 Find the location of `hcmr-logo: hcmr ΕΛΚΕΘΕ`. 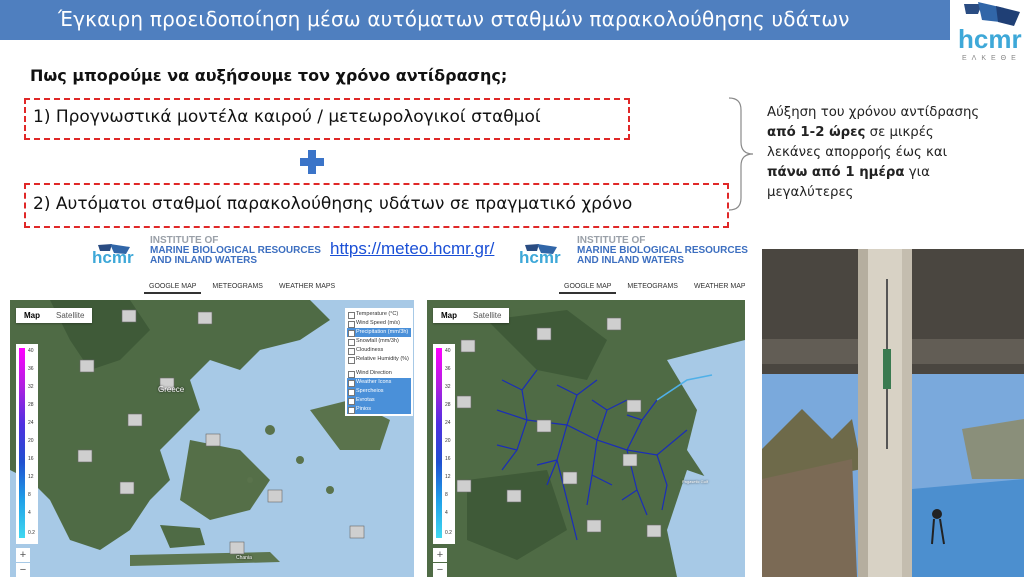

hcmr-logo: hcmr ΕΛΚΕΘΕ is located at coordinates (988, 32).